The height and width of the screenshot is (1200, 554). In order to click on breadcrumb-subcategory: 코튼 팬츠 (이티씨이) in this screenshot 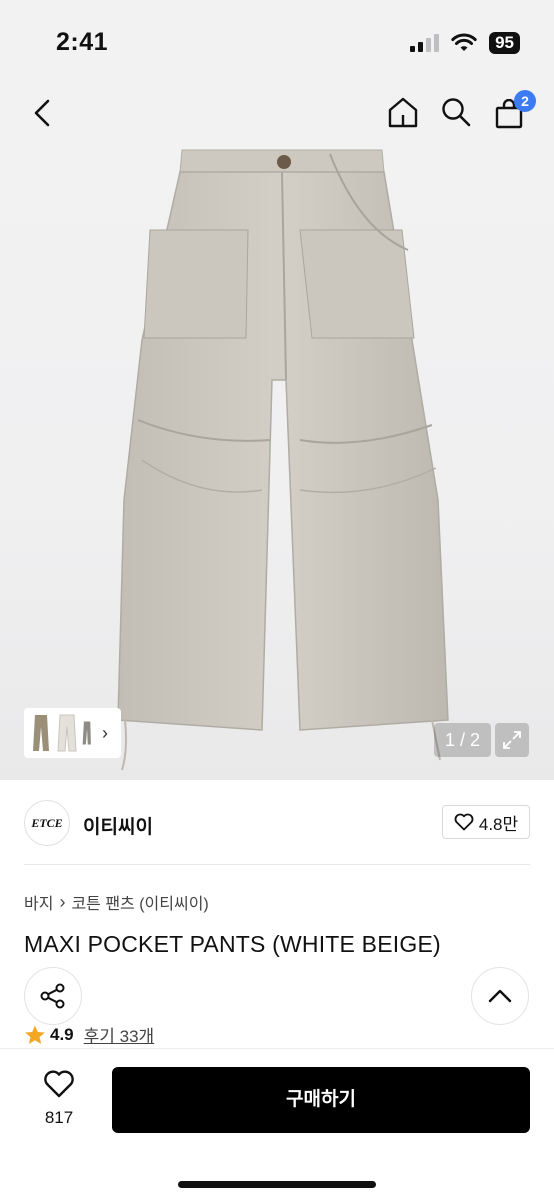, I will do `click(139, 902)`.